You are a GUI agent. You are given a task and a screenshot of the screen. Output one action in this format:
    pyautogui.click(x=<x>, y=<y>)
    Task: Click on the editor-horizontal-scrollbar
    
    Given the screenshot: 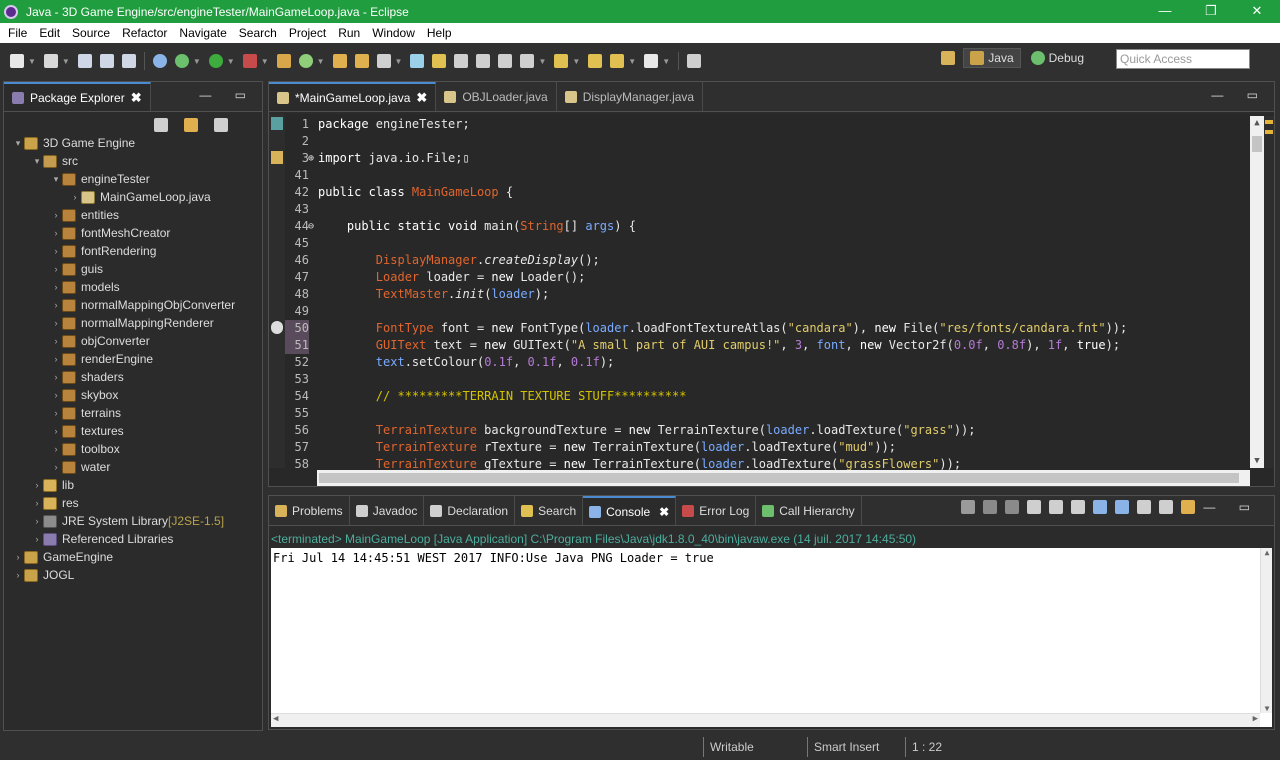 What is the action you would take?
    pyautogui.click(x=783, y=478)
    